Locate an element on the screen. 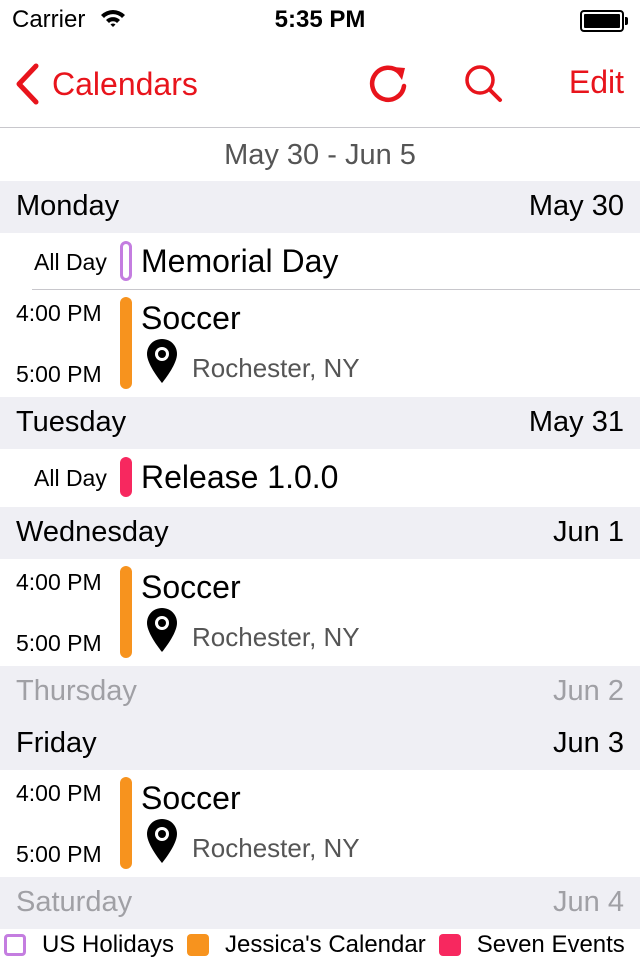 The height and width of the screenshot is (960, 640). day-header-saturday: Saturday Jun 4 is located at coordinates (320, 903).